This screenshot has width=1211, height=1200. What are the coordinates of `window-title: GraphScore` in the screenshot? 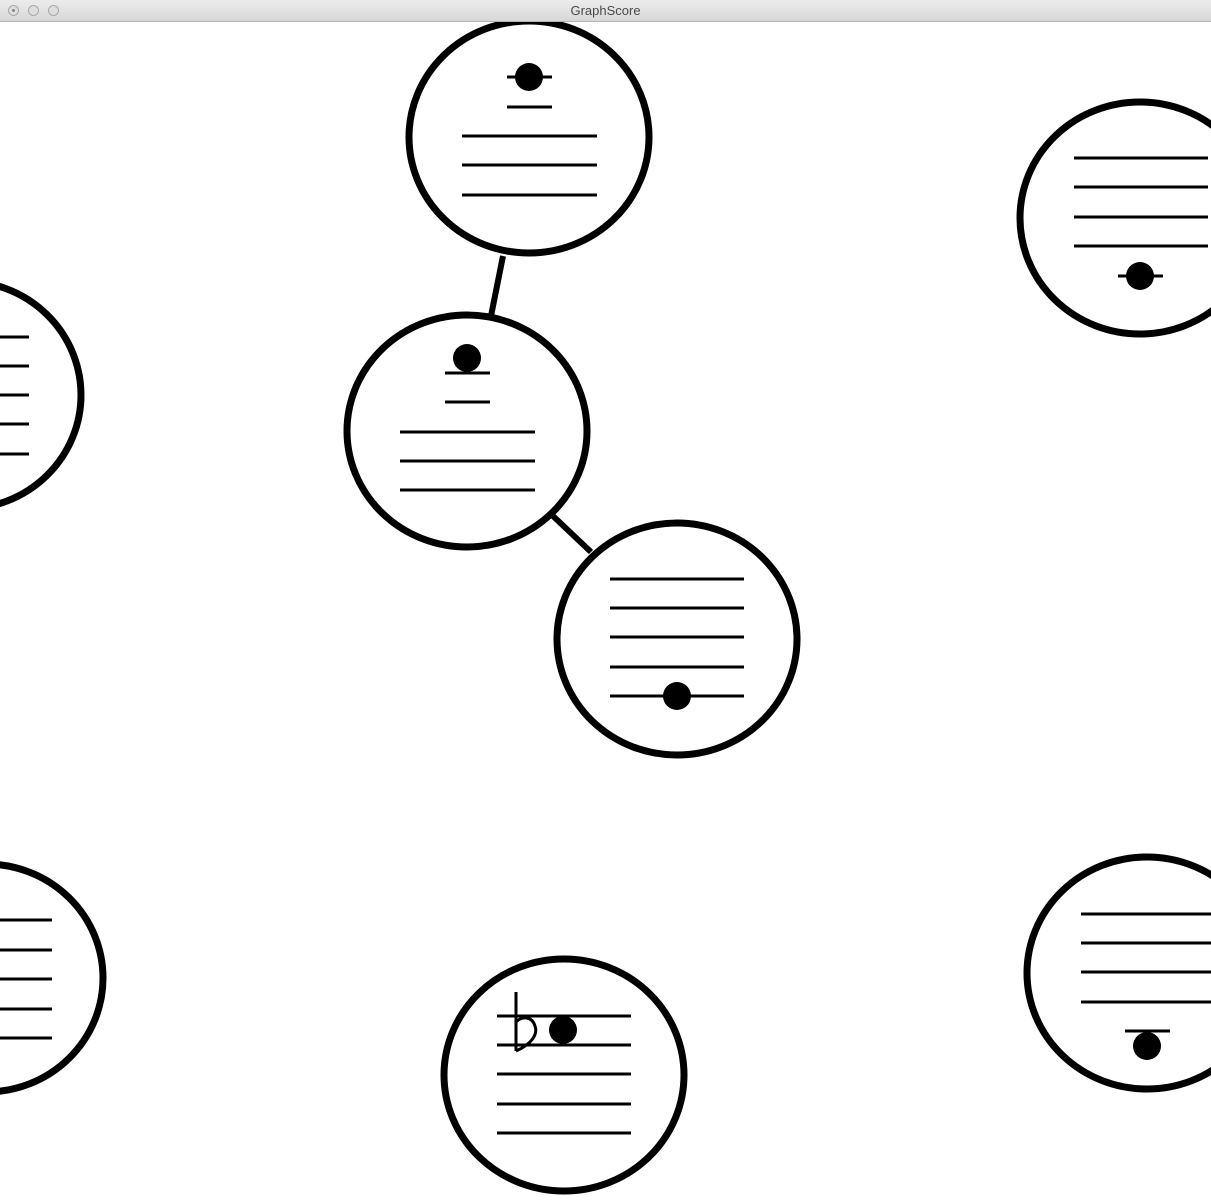 It's located at (605, 10).